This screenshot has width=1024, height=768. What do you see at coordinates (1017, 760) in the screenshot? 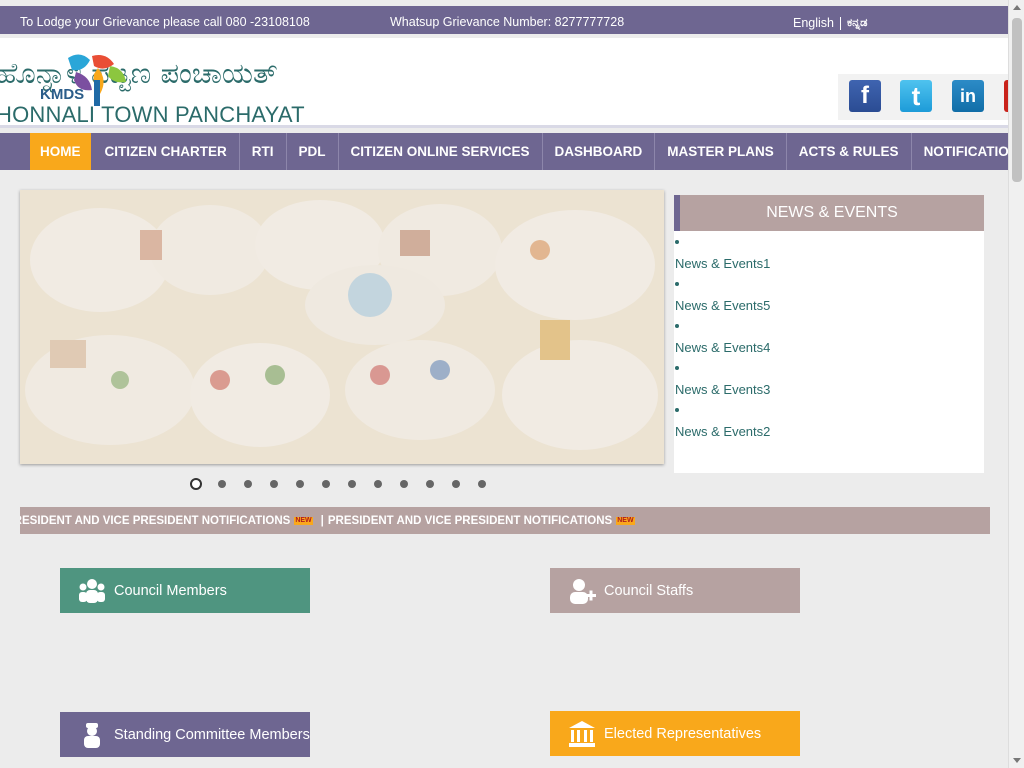
I see `scroll-down-icon` at bounding box center [1017, 760].